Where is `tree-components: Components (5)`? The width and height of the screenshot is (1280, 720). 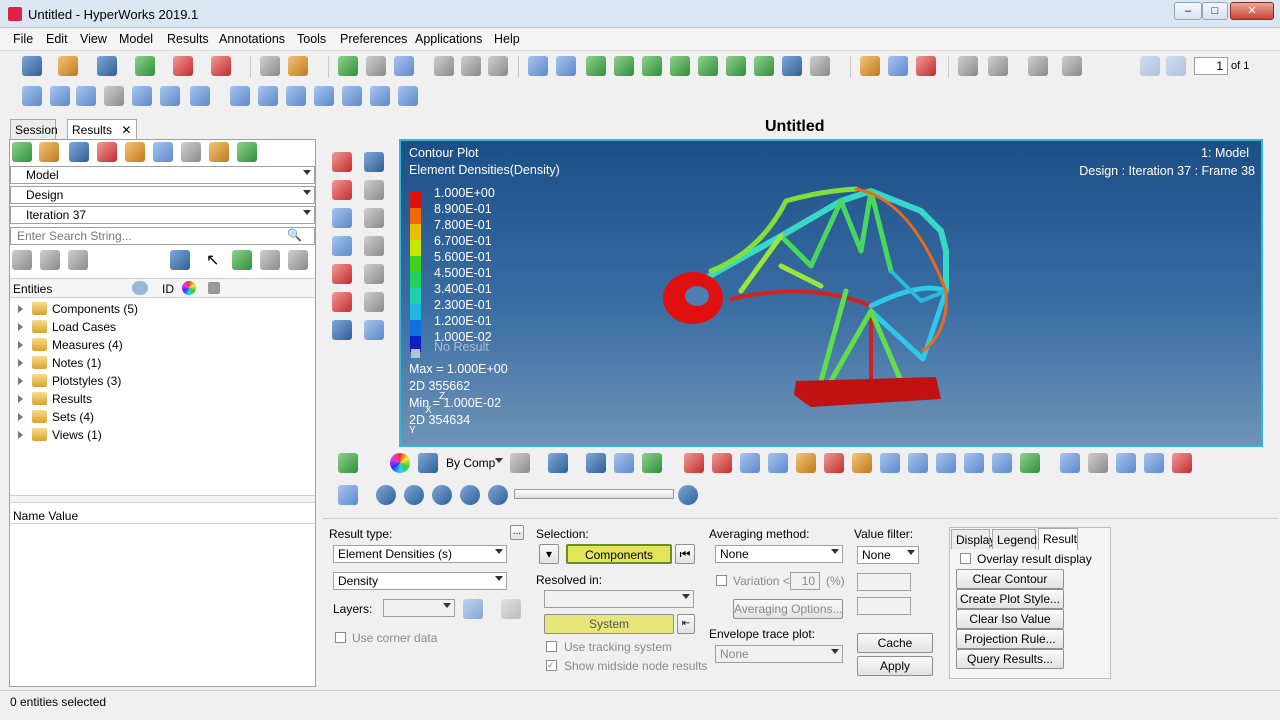
tree-components: Components (5) is located at coordinates (160, 309).